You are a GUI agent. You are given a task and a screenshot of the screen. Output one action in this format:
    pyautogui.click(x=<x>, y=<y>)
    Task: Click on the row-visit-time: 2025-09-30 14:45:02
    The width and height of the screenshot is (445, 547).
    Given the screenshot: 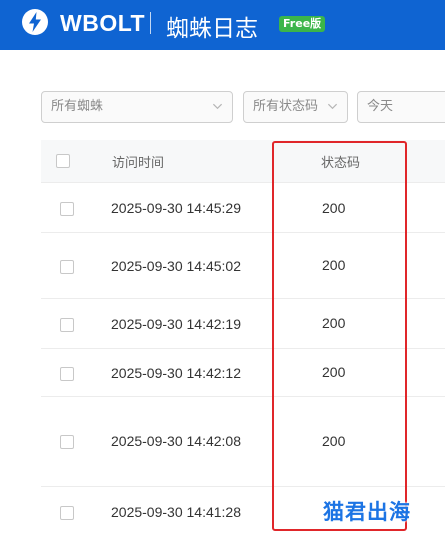 What is the action you would take?
    pyautogui.click(x=176, y=266)
    